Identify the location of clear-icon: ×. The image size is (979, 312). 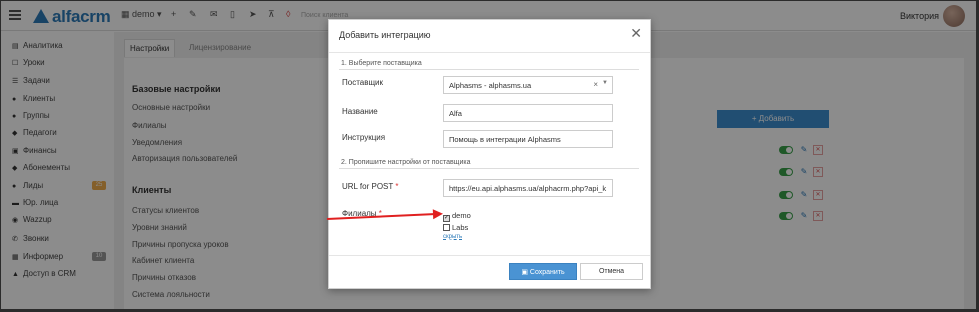
(595, 84).